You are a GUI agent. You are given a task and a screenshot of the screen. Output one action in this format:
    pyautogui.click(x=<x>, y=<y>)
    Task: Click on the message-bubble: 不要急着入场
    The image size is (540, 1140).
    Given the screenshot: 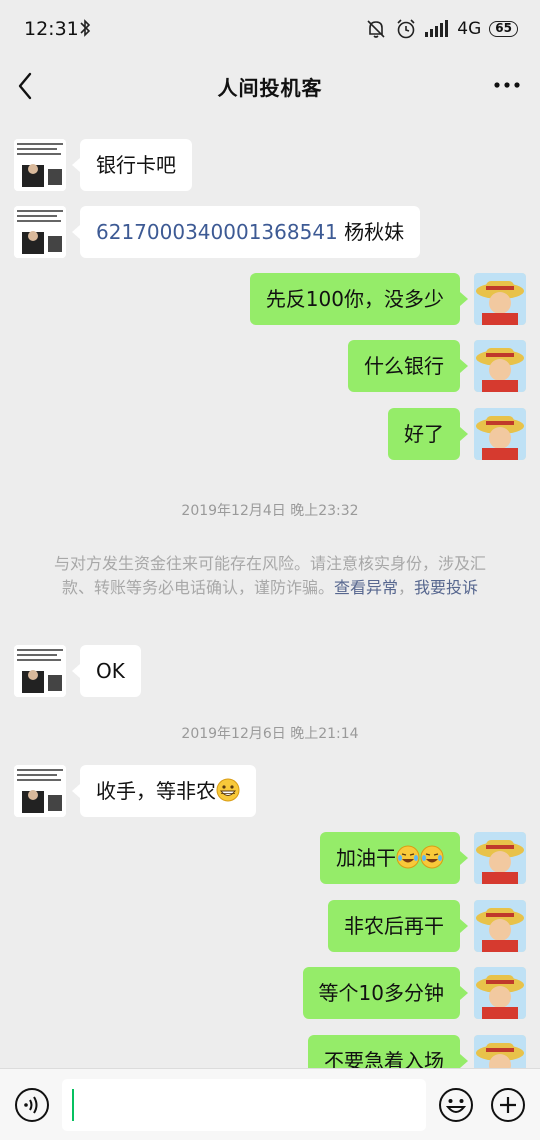 What is the action you would take?
    pyautogui.click(x=388, y=1051)
    